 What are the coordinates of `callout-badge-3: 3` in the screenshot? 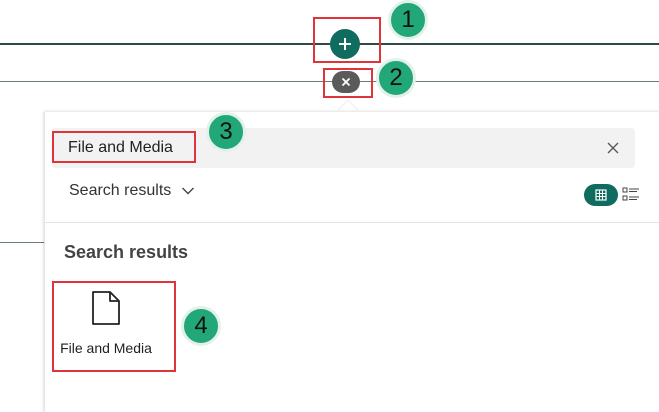 It's located at (226, 132).